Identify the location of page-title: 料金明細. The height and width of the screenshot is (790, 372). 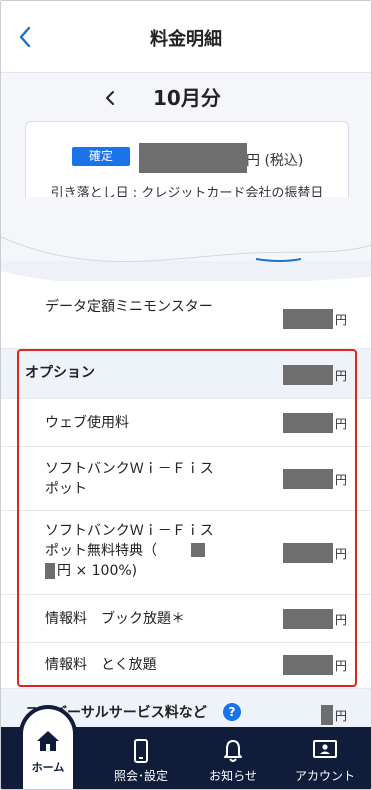
(186, 39).